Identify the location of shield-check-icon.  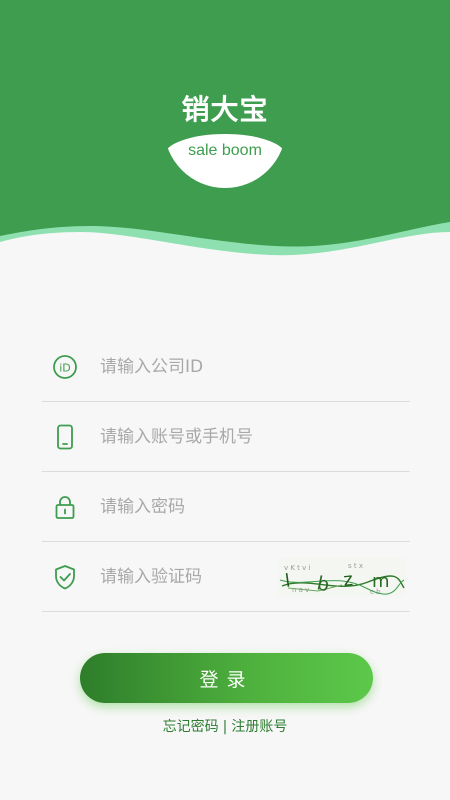
(65, 577).